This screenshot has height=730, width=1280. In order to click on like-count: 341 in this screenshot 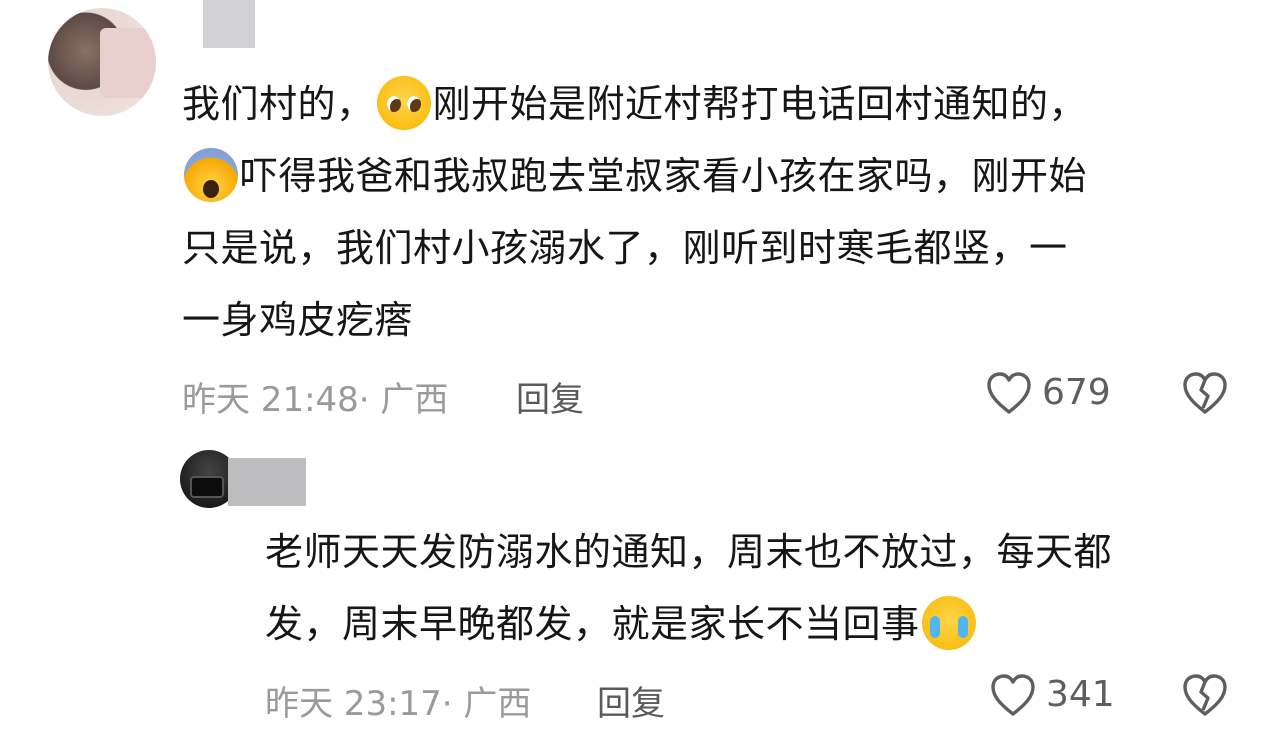, I will do `click(1080, 694)`.